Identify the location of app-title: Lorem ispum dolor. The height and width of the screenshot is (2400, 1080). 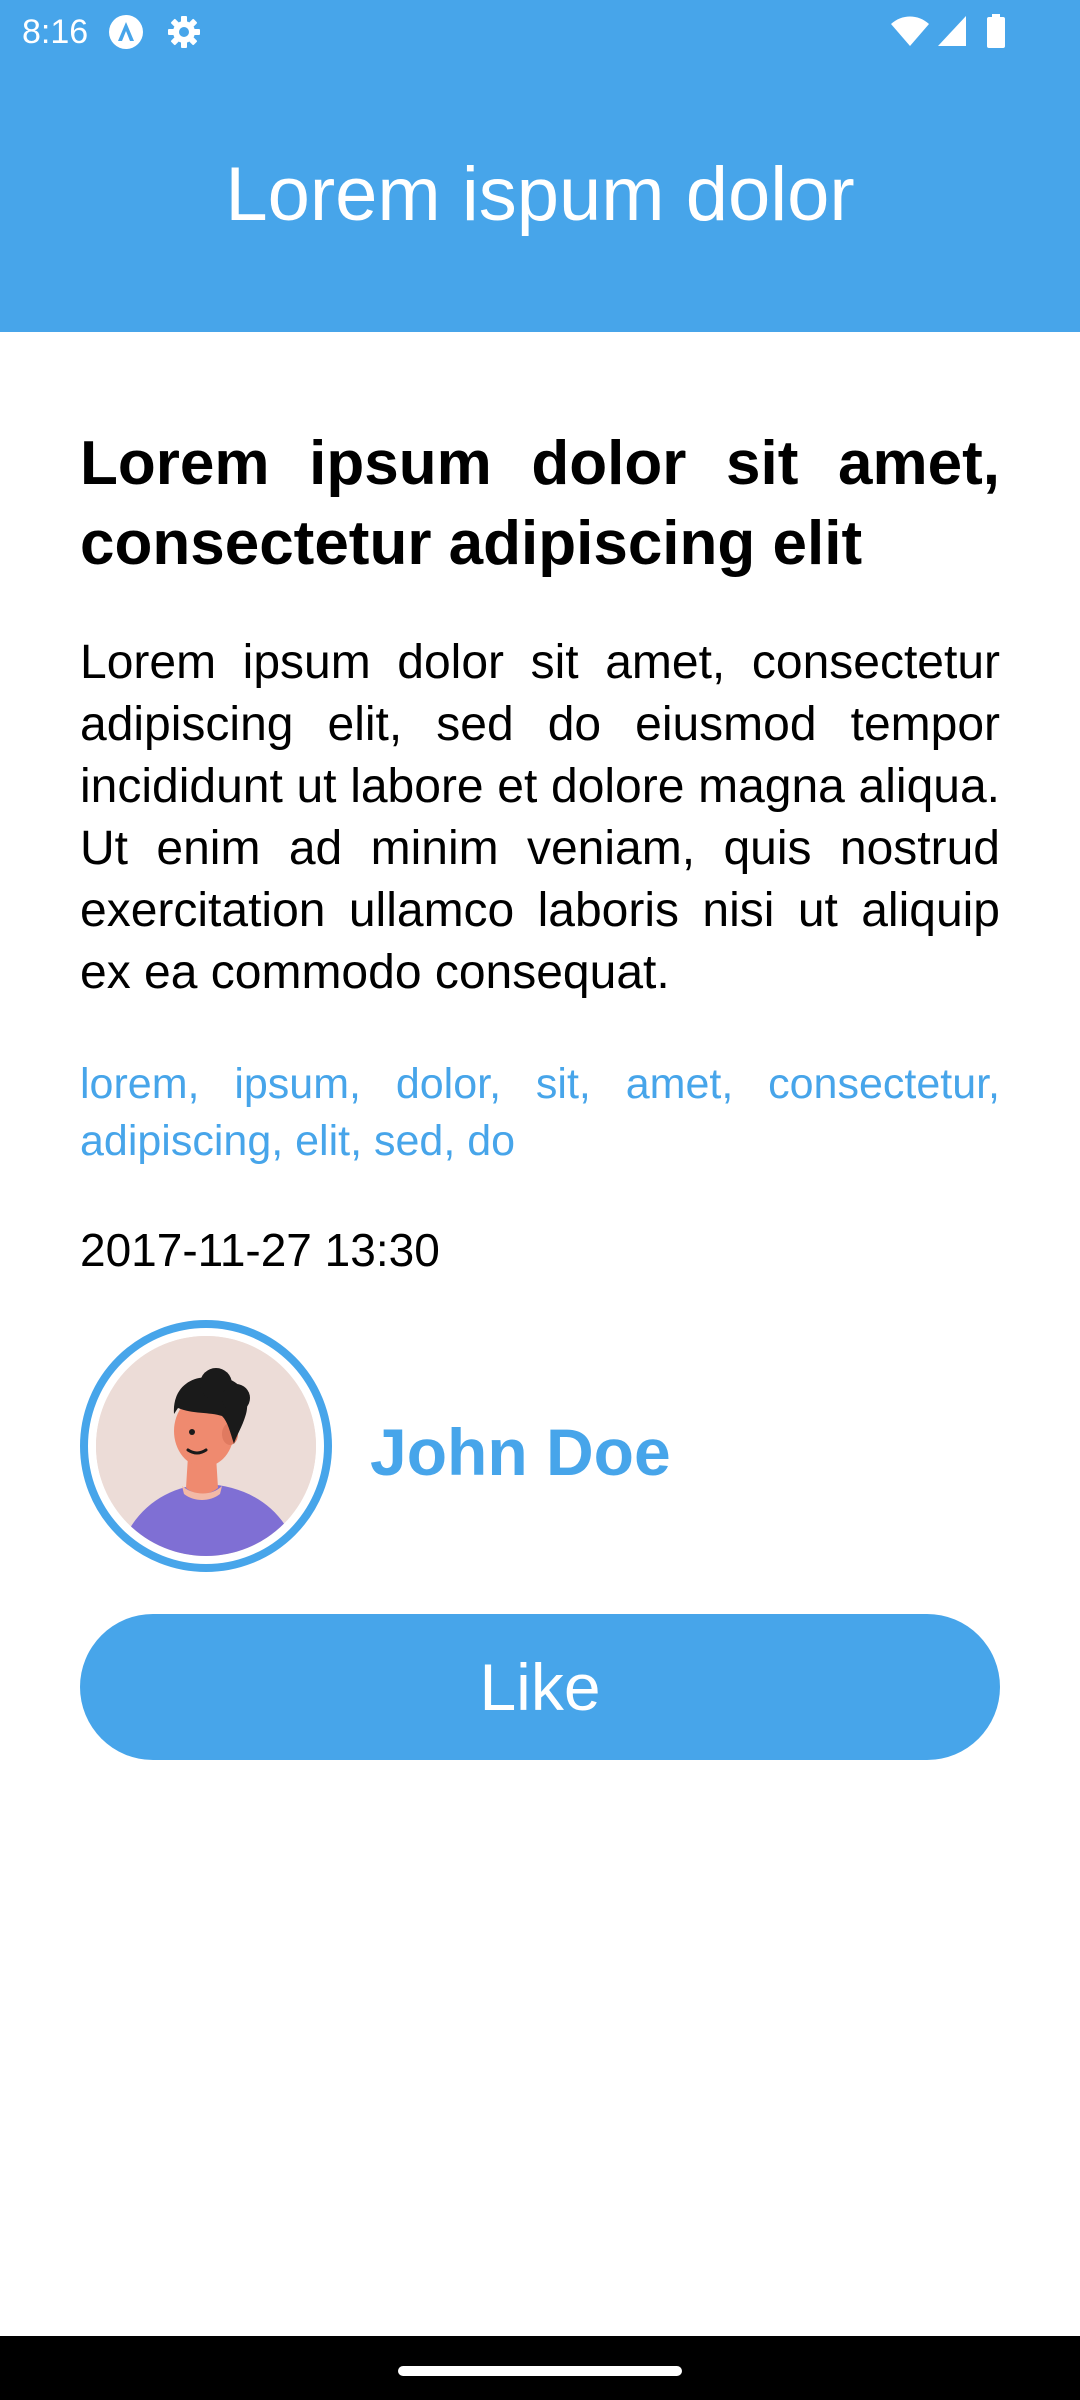
(540, 194).